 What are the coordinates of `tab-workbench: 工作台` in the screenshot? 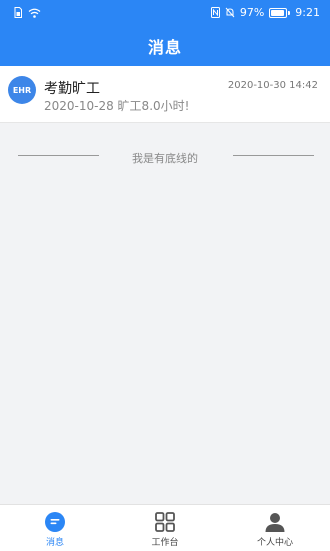 It's located at (165, 528).